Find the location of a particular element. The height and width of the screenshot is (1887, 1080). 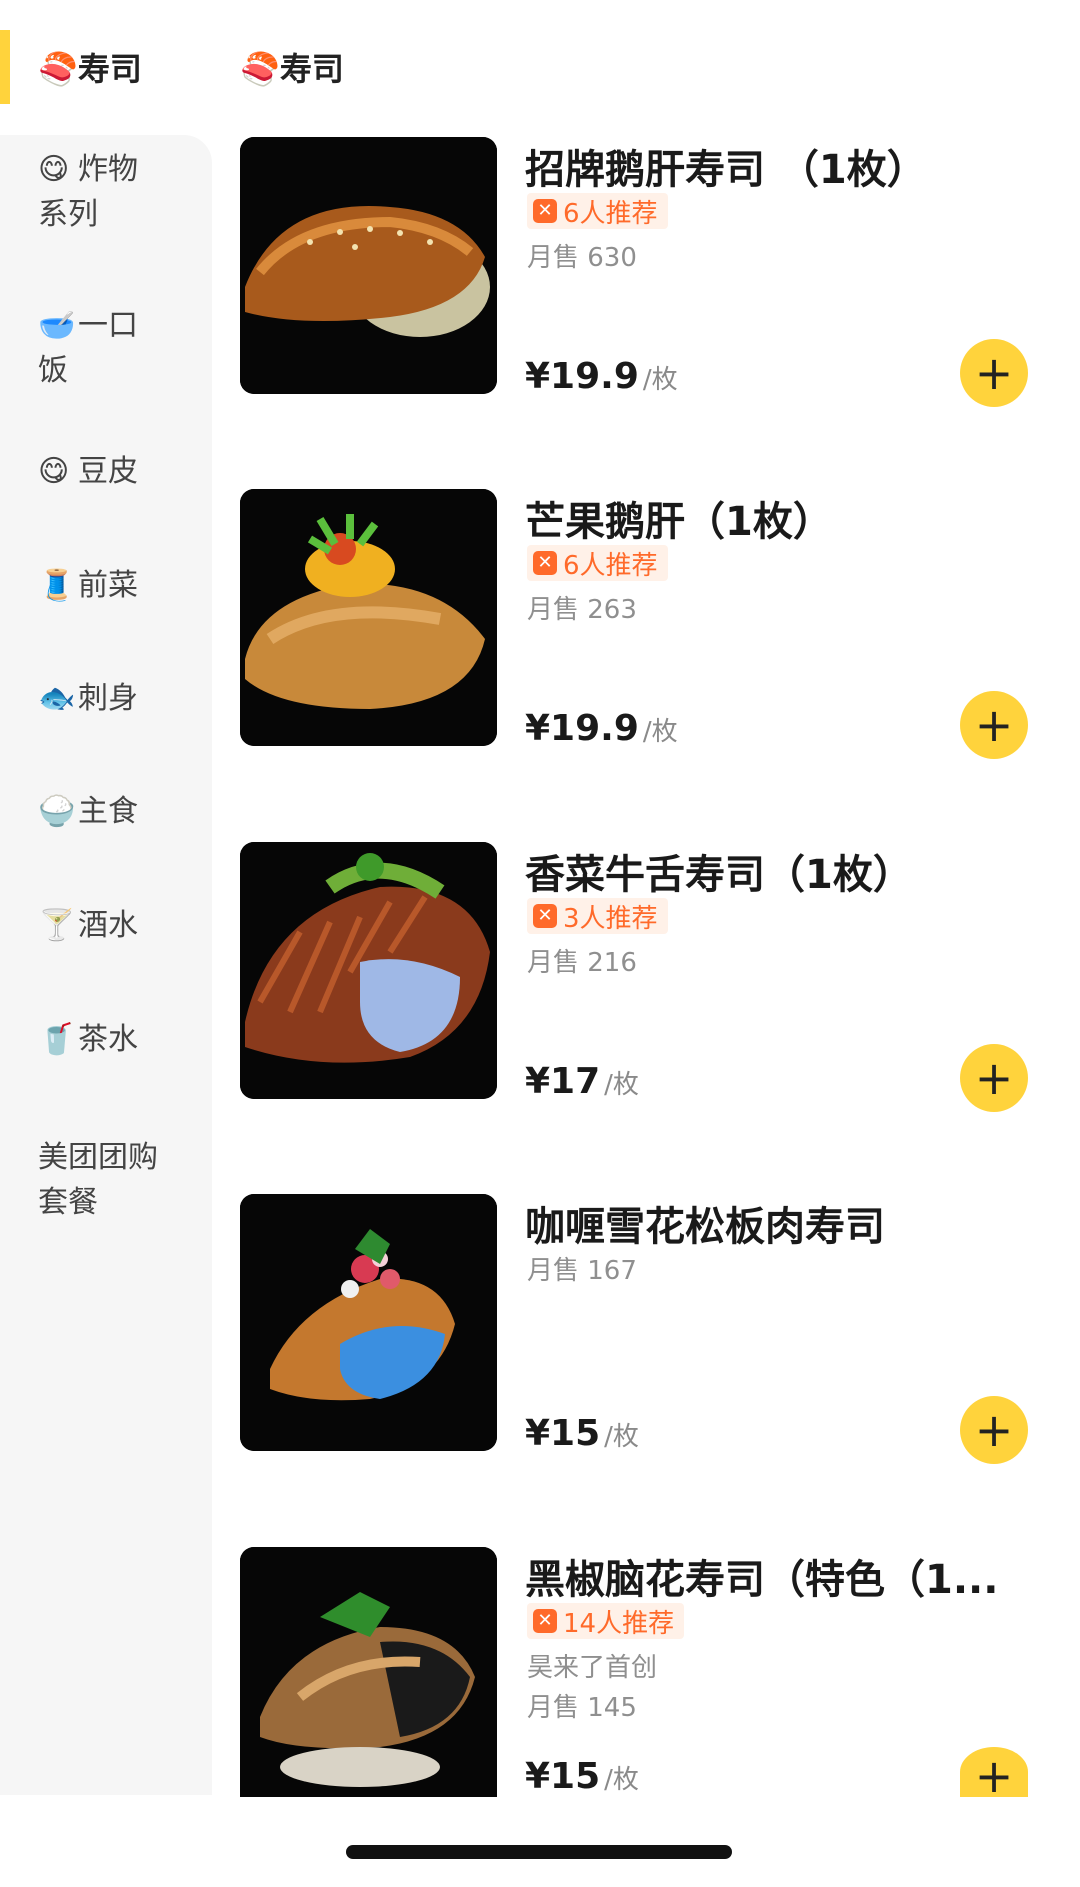

product-price: ¥17/枚 is located at coordinates (582, 1081).